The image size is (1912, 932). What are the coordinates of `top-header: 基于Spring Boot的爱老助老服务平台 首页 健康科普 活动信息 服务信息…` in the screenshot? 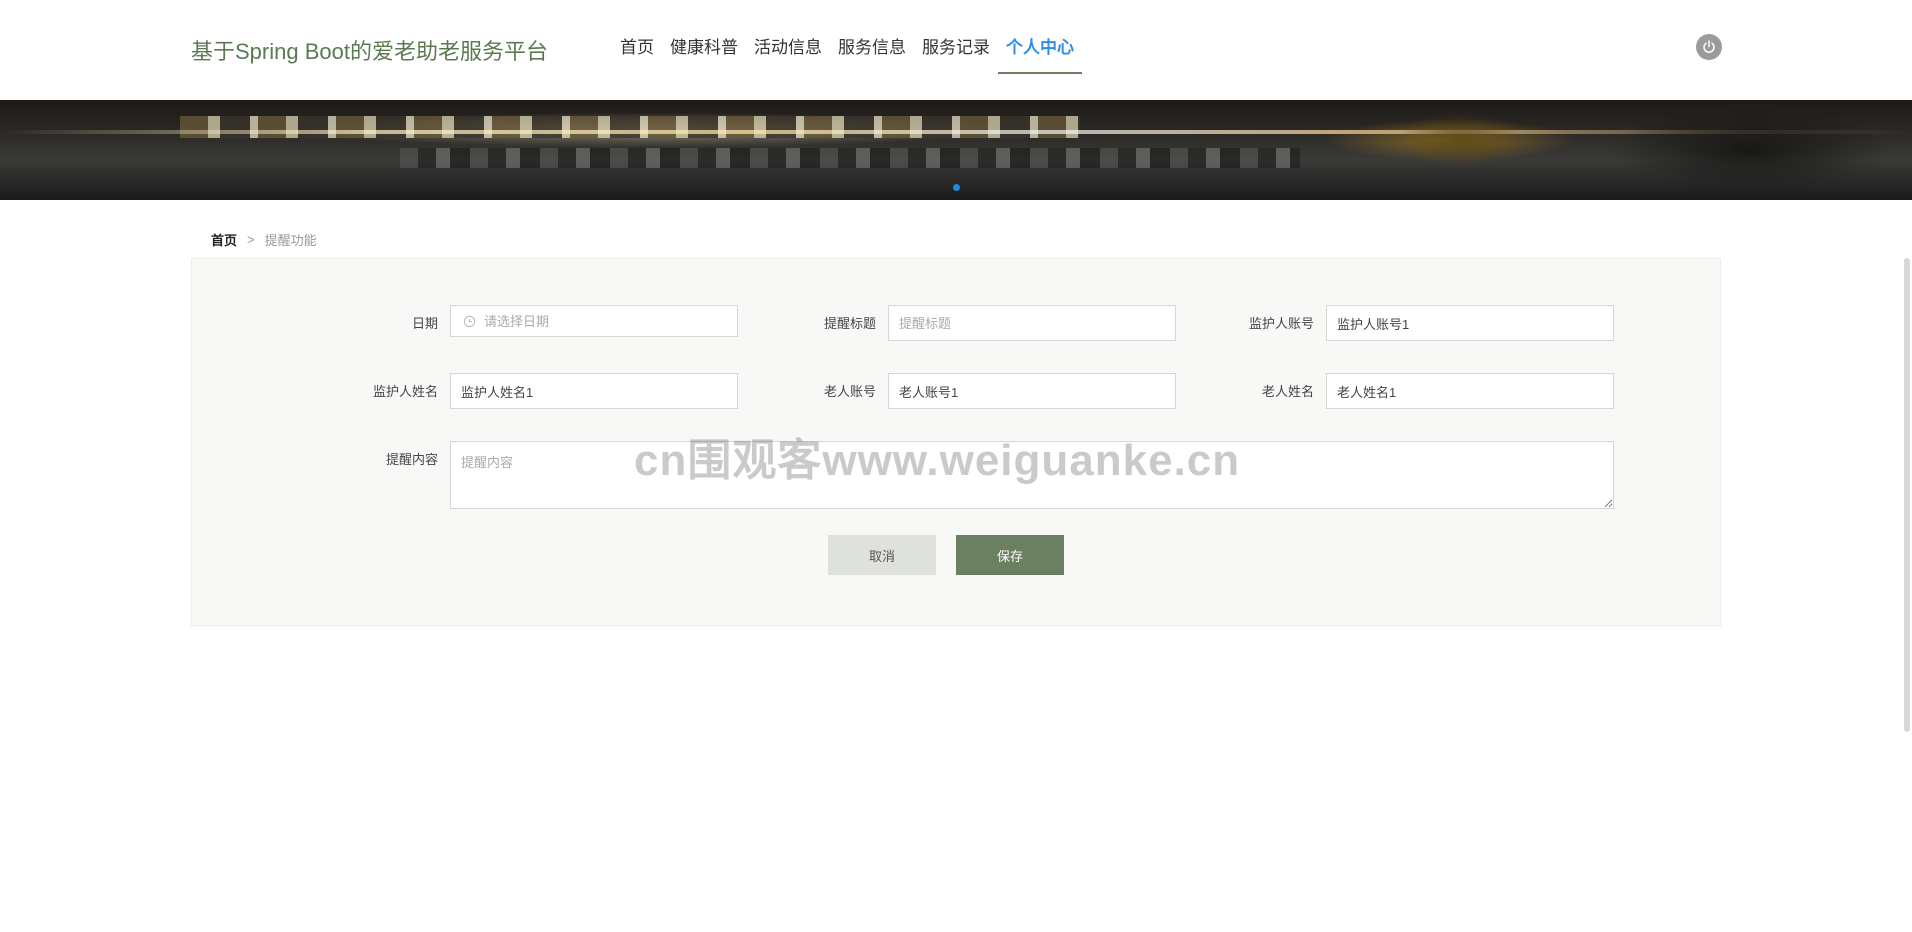 It's located at (956, 50).